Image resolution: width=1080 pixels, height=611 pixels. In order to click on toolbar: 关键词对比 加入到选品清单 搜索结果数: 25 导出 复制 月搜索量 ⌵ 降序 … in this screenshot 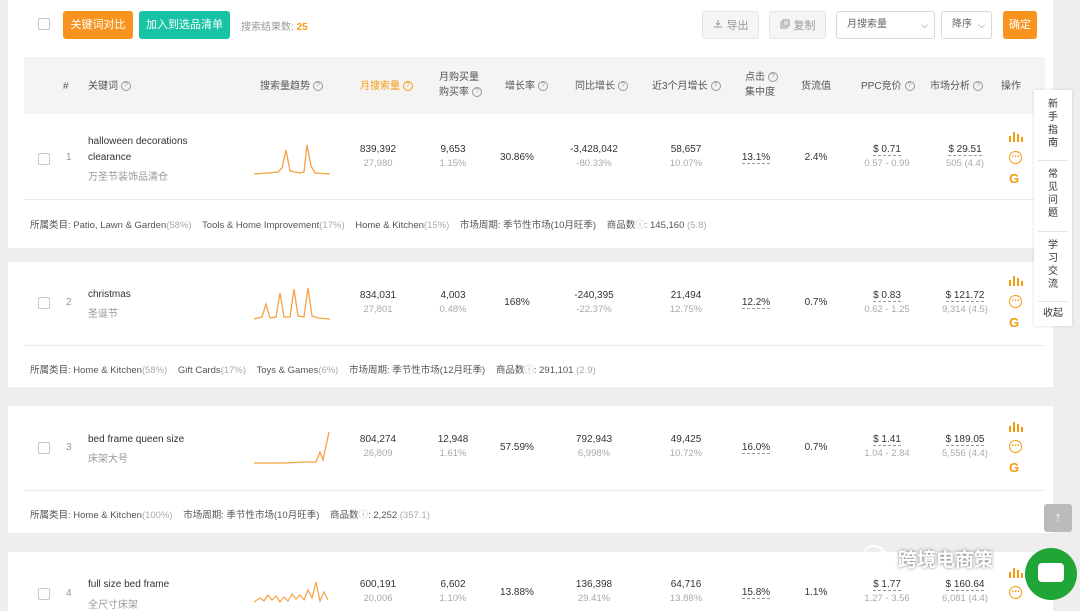, I will do `click(530, 25)`.